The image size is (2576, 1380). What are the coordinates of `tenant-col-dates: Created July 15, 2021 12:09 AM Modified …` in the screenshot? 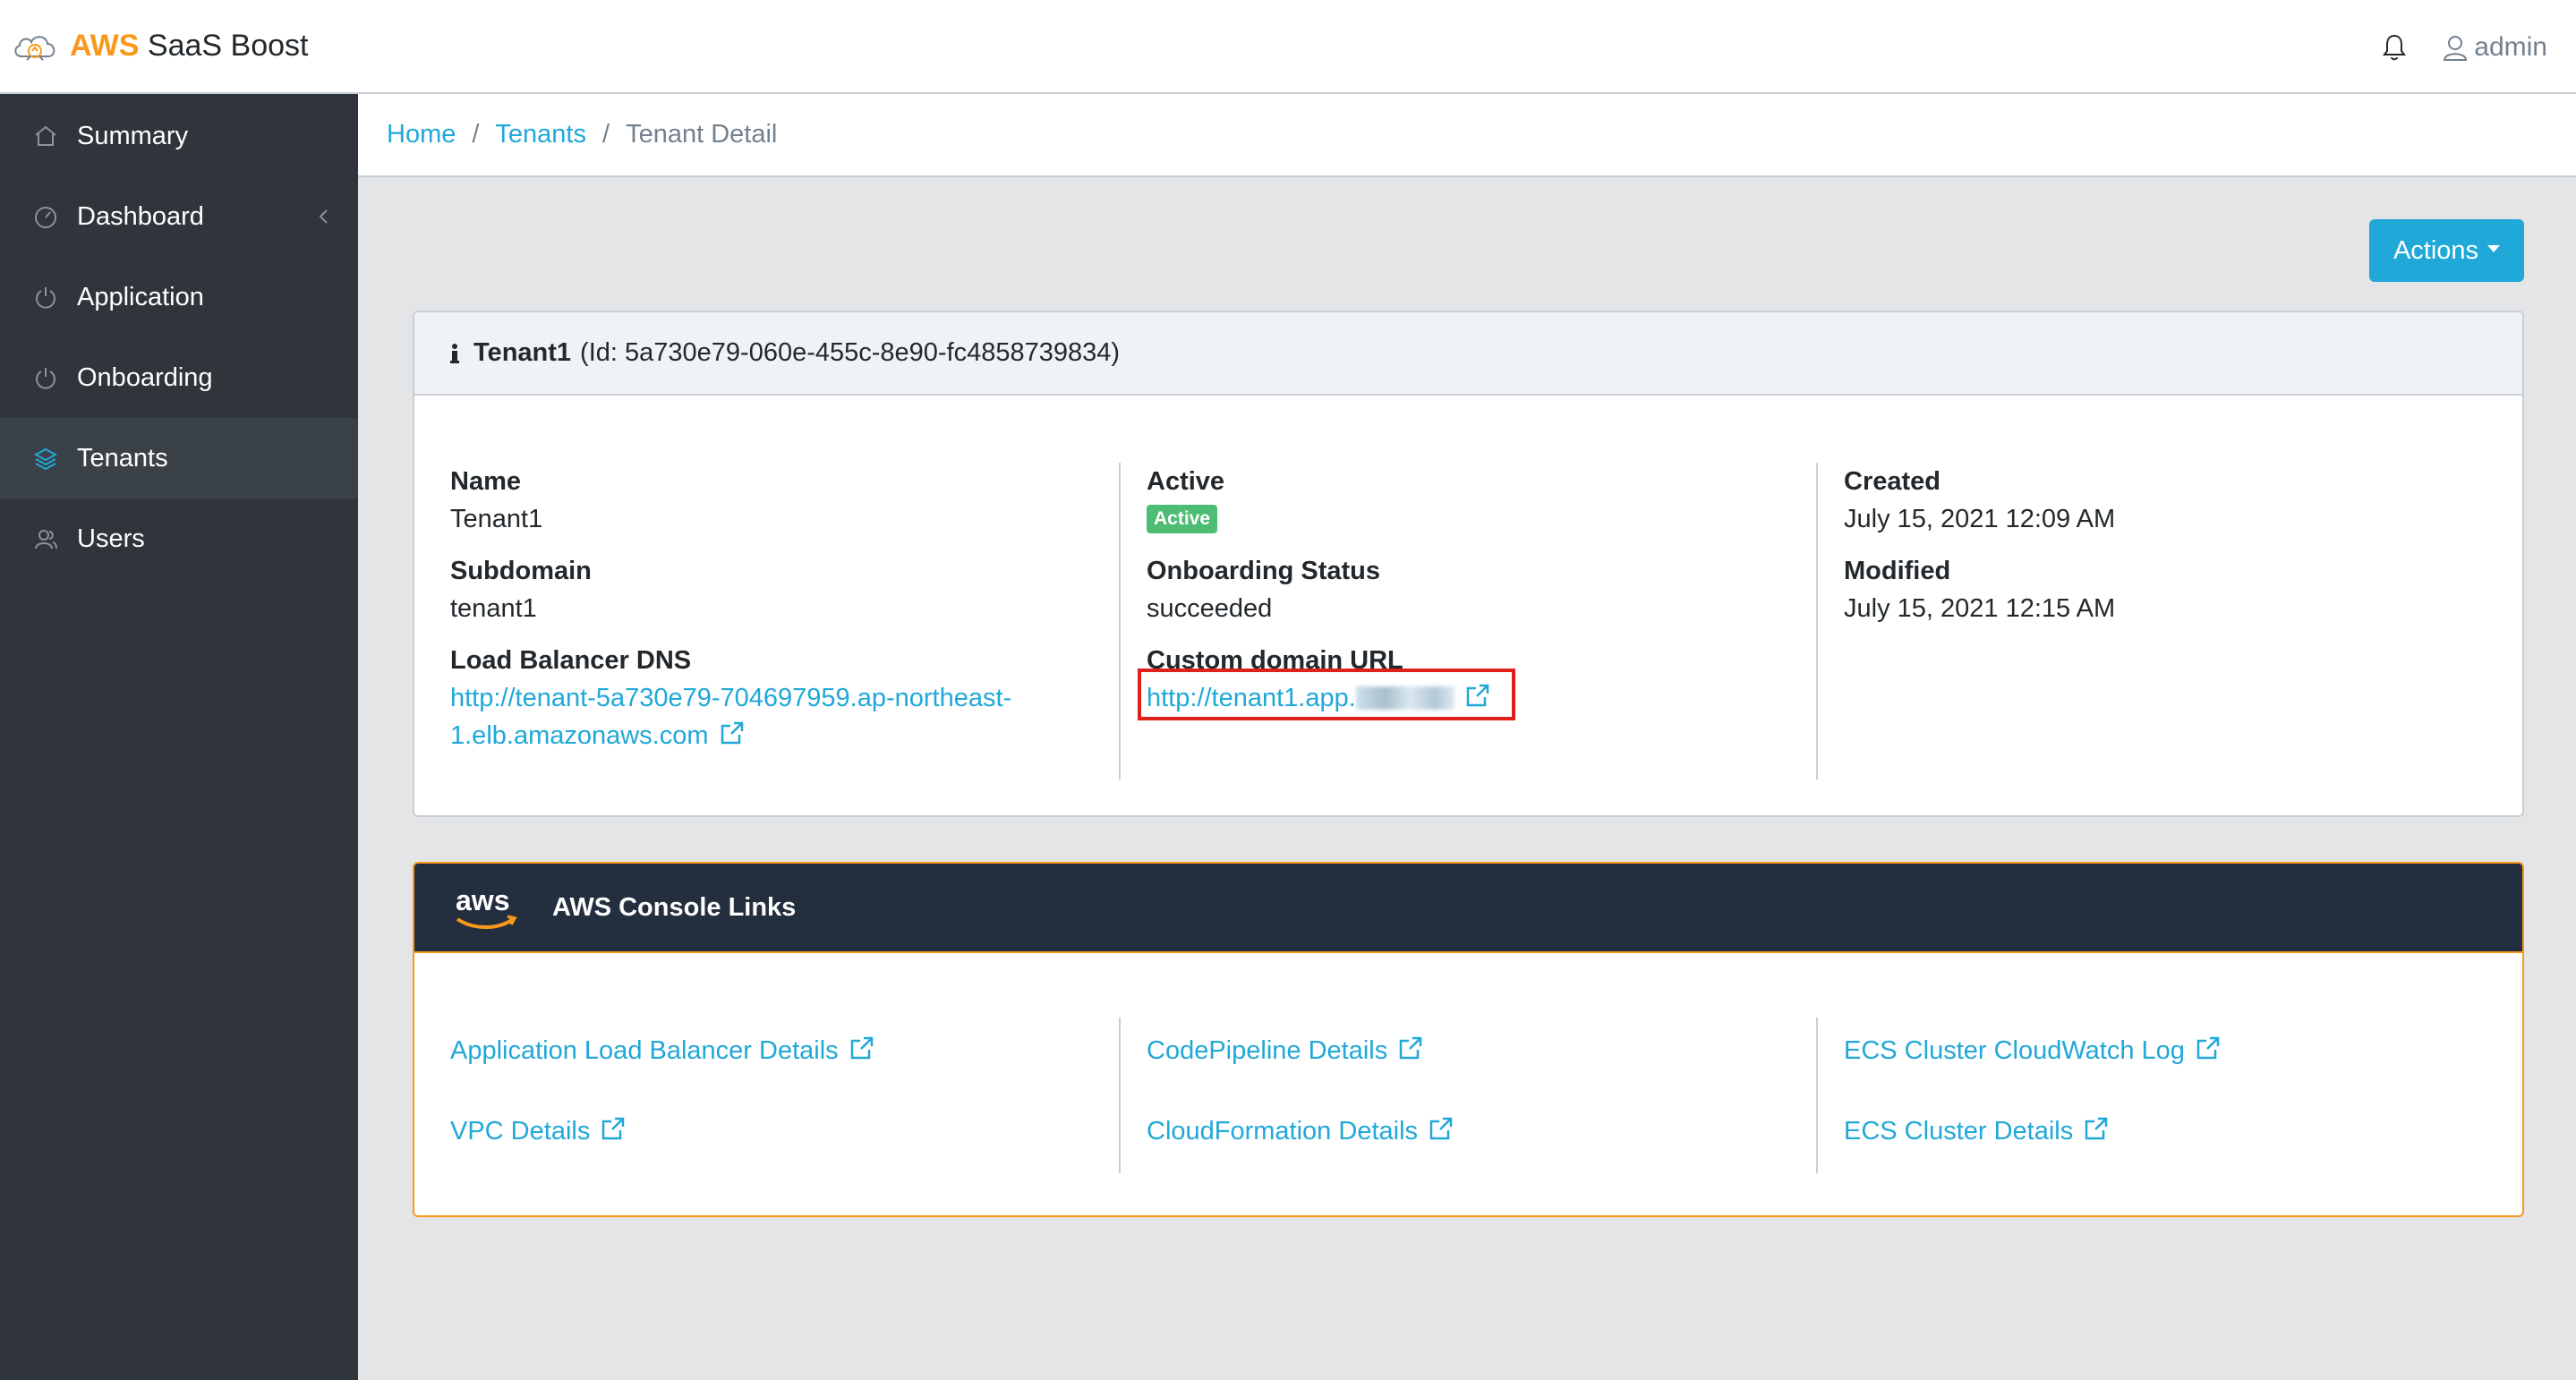 It's located at (1979, 545).